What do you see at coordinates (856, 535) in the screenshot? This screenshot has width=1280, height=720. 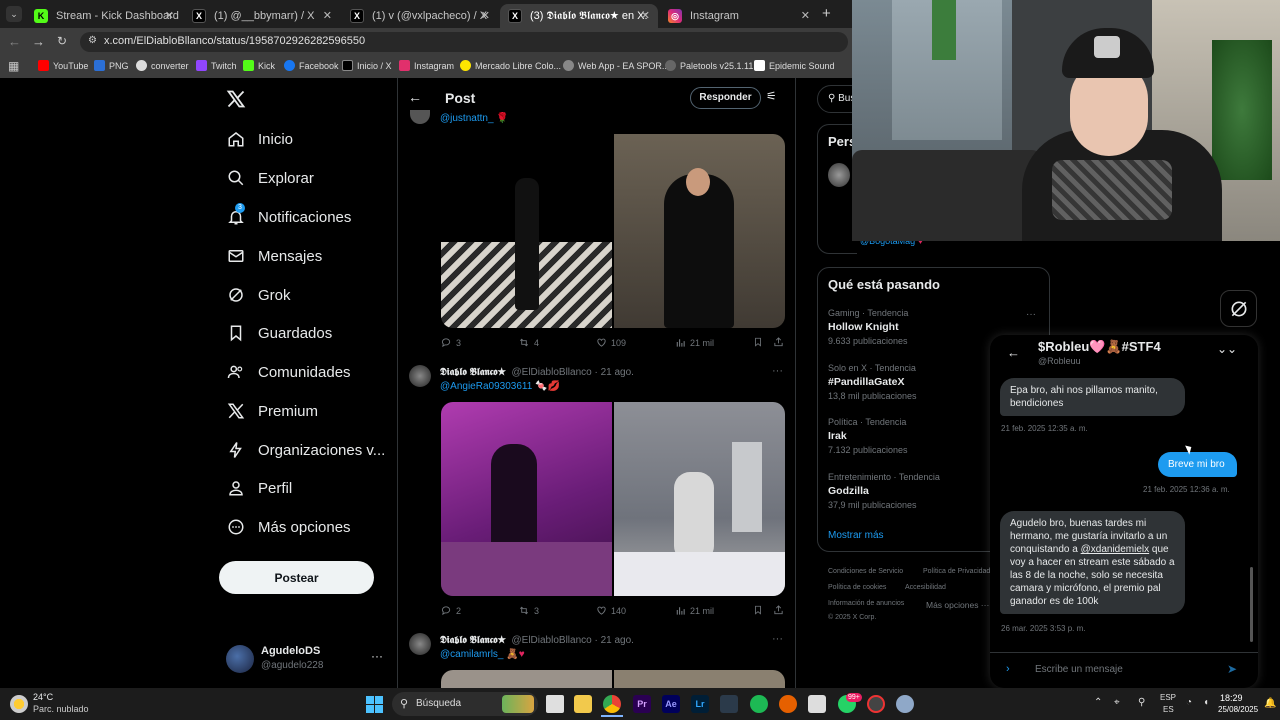 I see `show-more-link: Mostrar más` at bounding box center [856, 535].